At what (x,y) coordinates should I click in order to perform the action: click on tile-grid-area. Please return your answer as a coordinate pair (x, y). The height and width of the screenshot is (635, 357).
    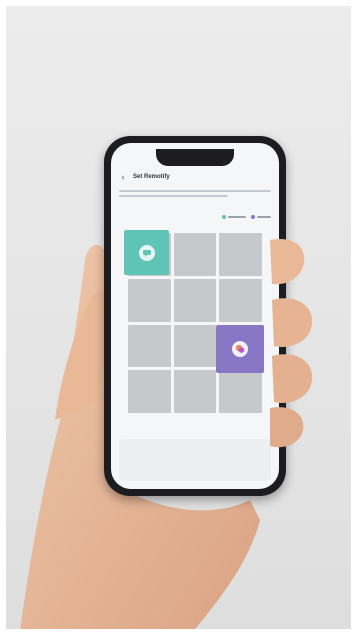
    Looking at the image, I should click on (194, 321).